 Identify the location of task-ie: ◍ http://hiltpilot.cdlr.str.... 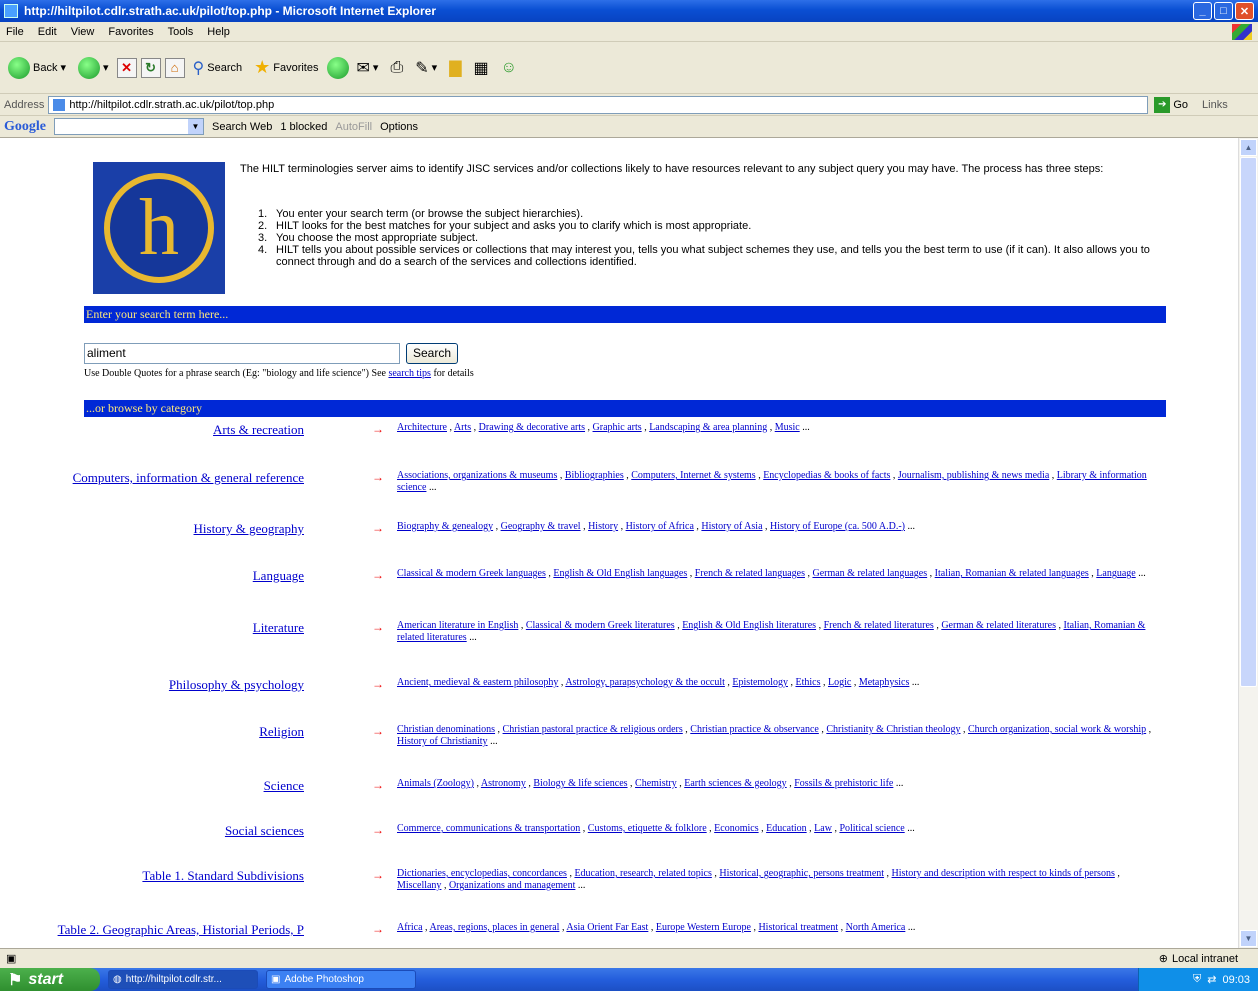
(183, 979).